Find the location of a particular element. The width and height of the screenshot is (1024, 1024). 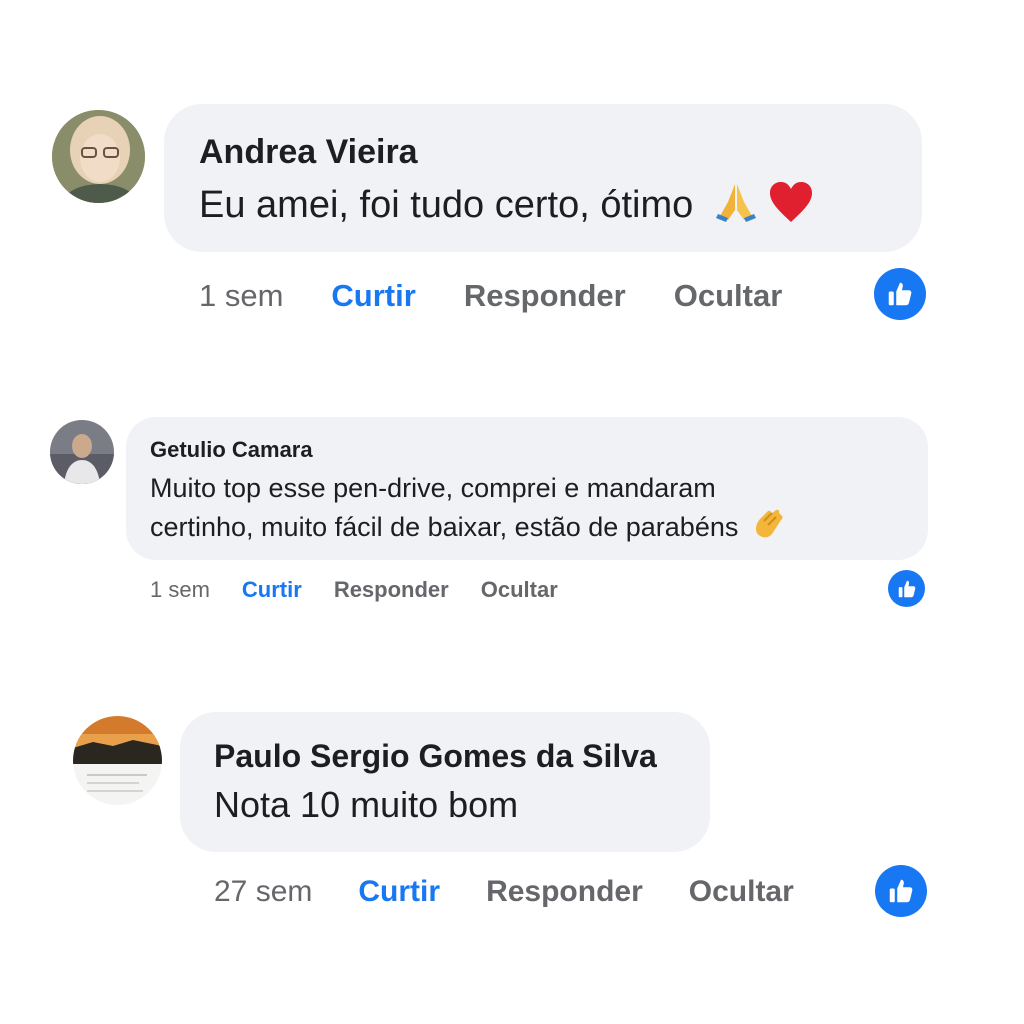

comment-author: Paulo Sergio Gomes da Silva is located at coordinates (435, 756).